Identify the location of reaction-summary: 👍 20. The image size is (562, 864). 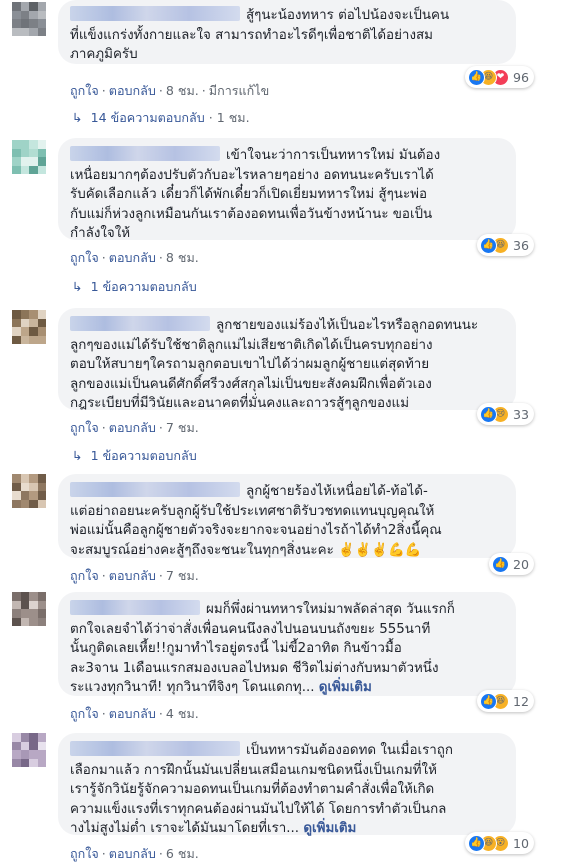
(511, 564).